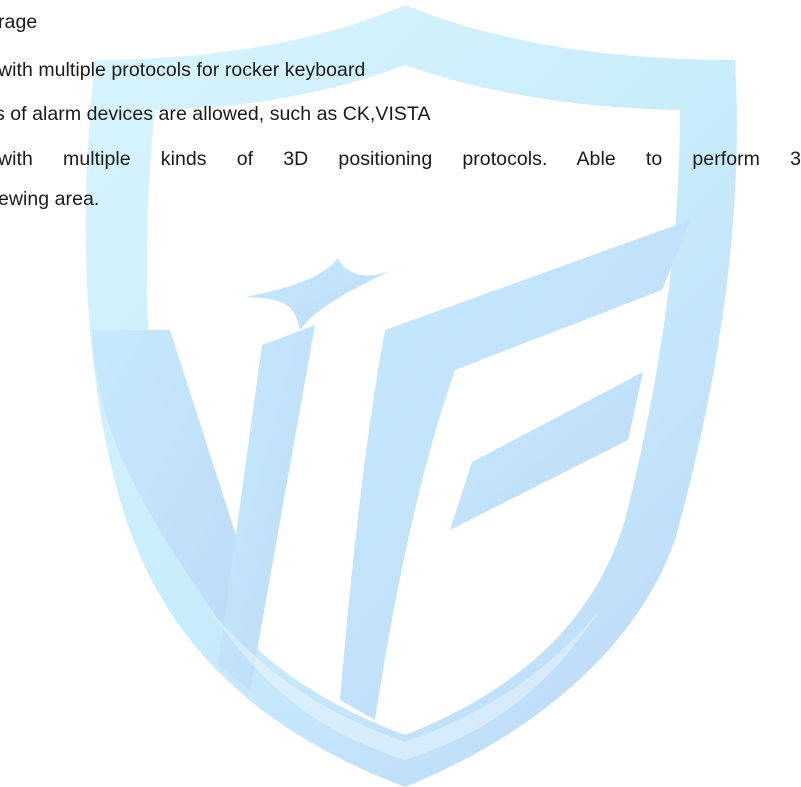 The image size is (801, 787). I want to click on logo-star-icon, so click(325, 294).